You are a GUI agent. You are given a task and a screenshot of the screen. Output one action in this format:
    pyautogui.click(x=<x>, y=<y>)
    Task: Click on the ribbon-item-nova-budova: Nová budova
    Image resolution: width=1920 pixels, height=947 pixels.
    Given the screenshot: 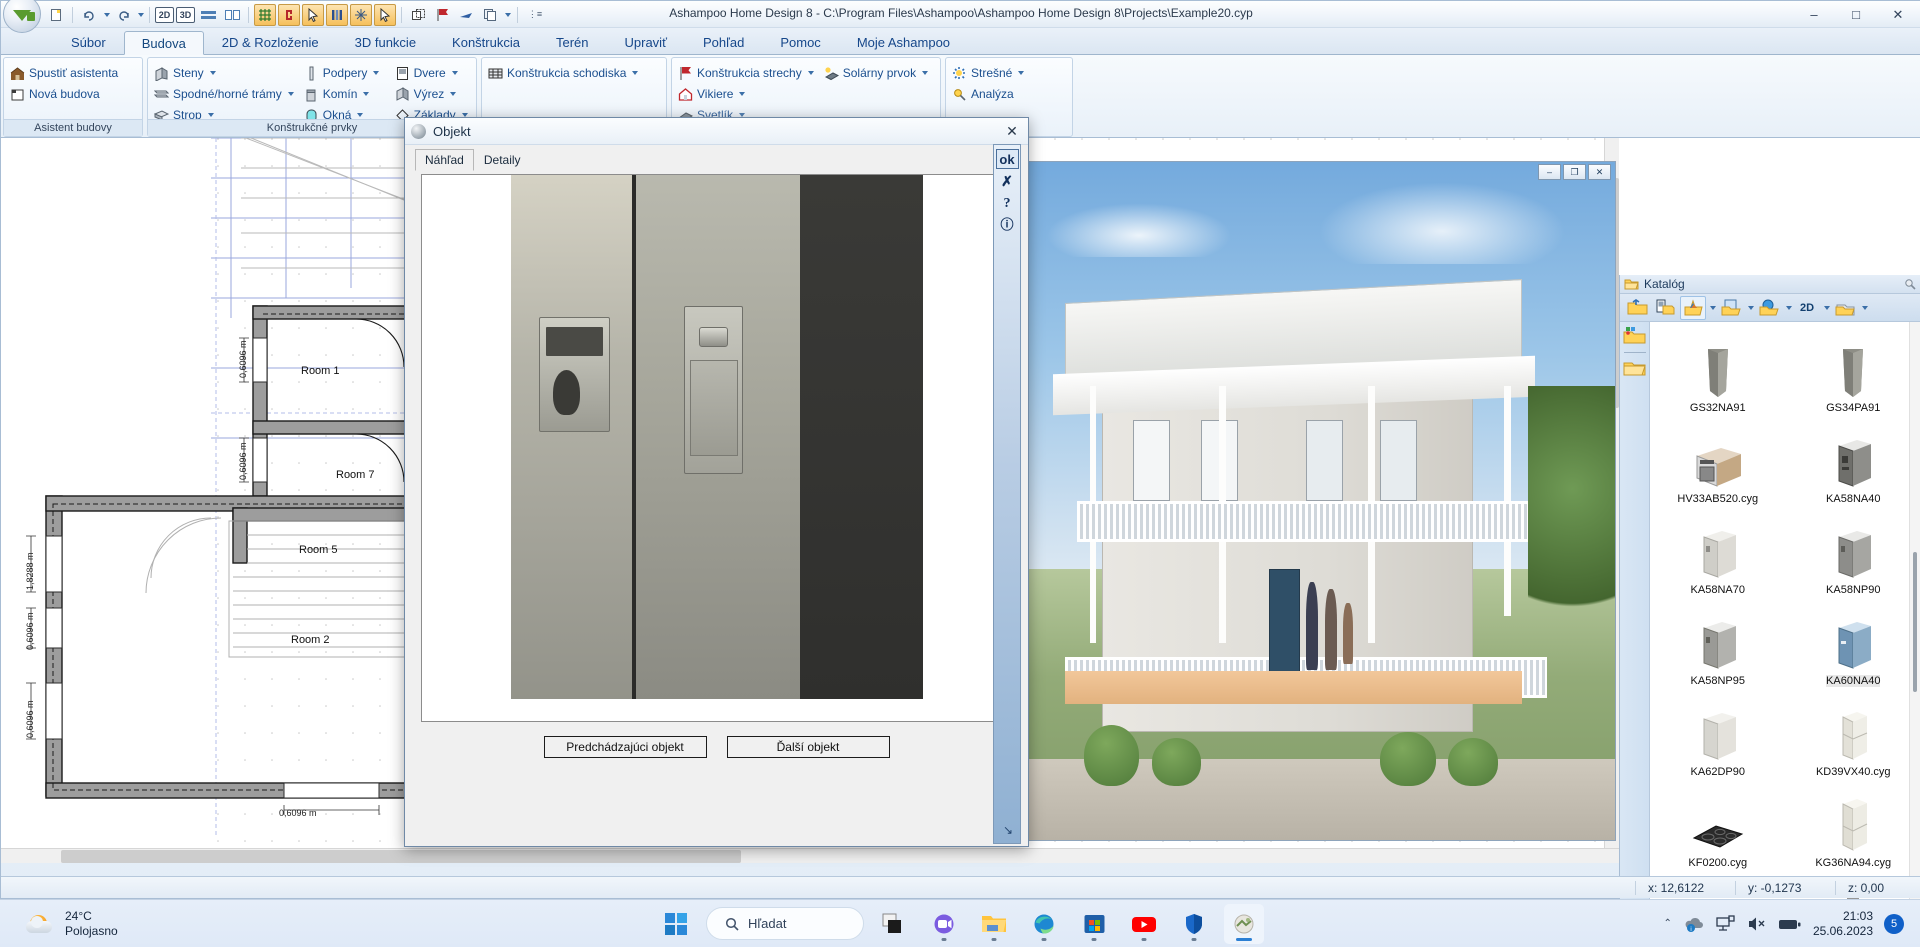 What is the action you would take?
    pyautogui.click(x=73, y=94)
    